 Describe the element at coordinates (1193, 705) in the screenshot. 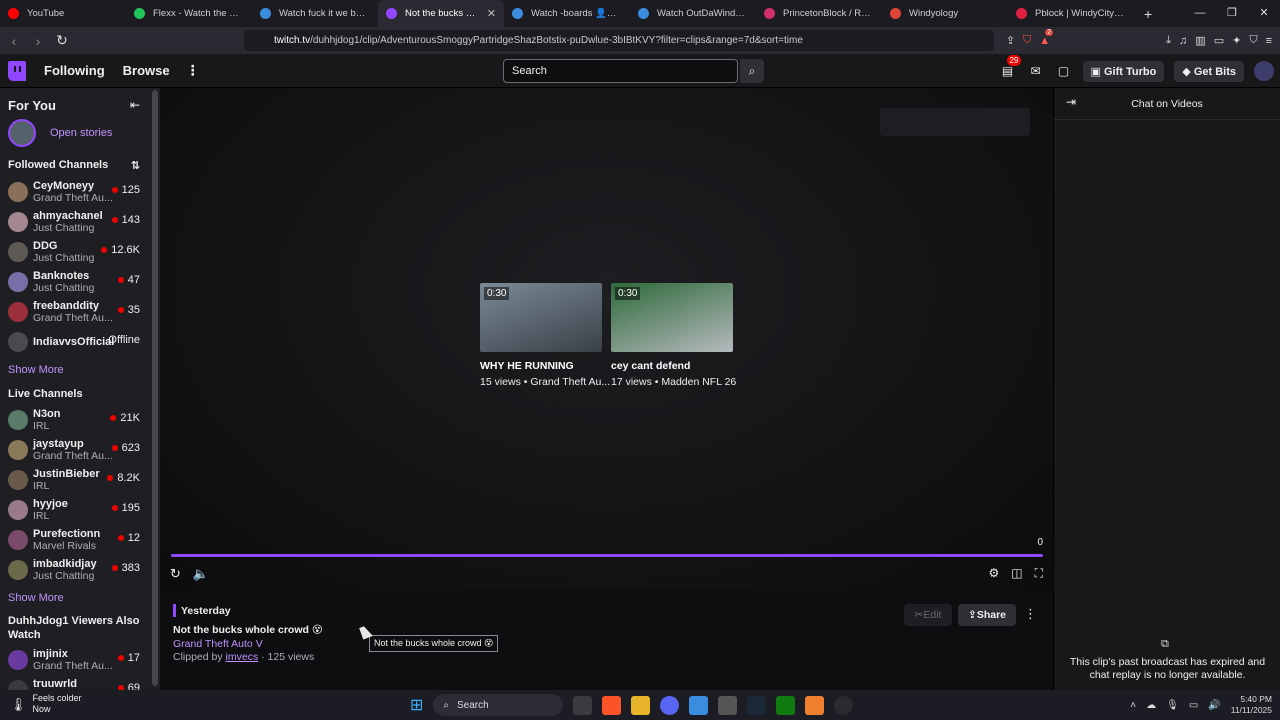

I see `network-icon: ▭` at that location.